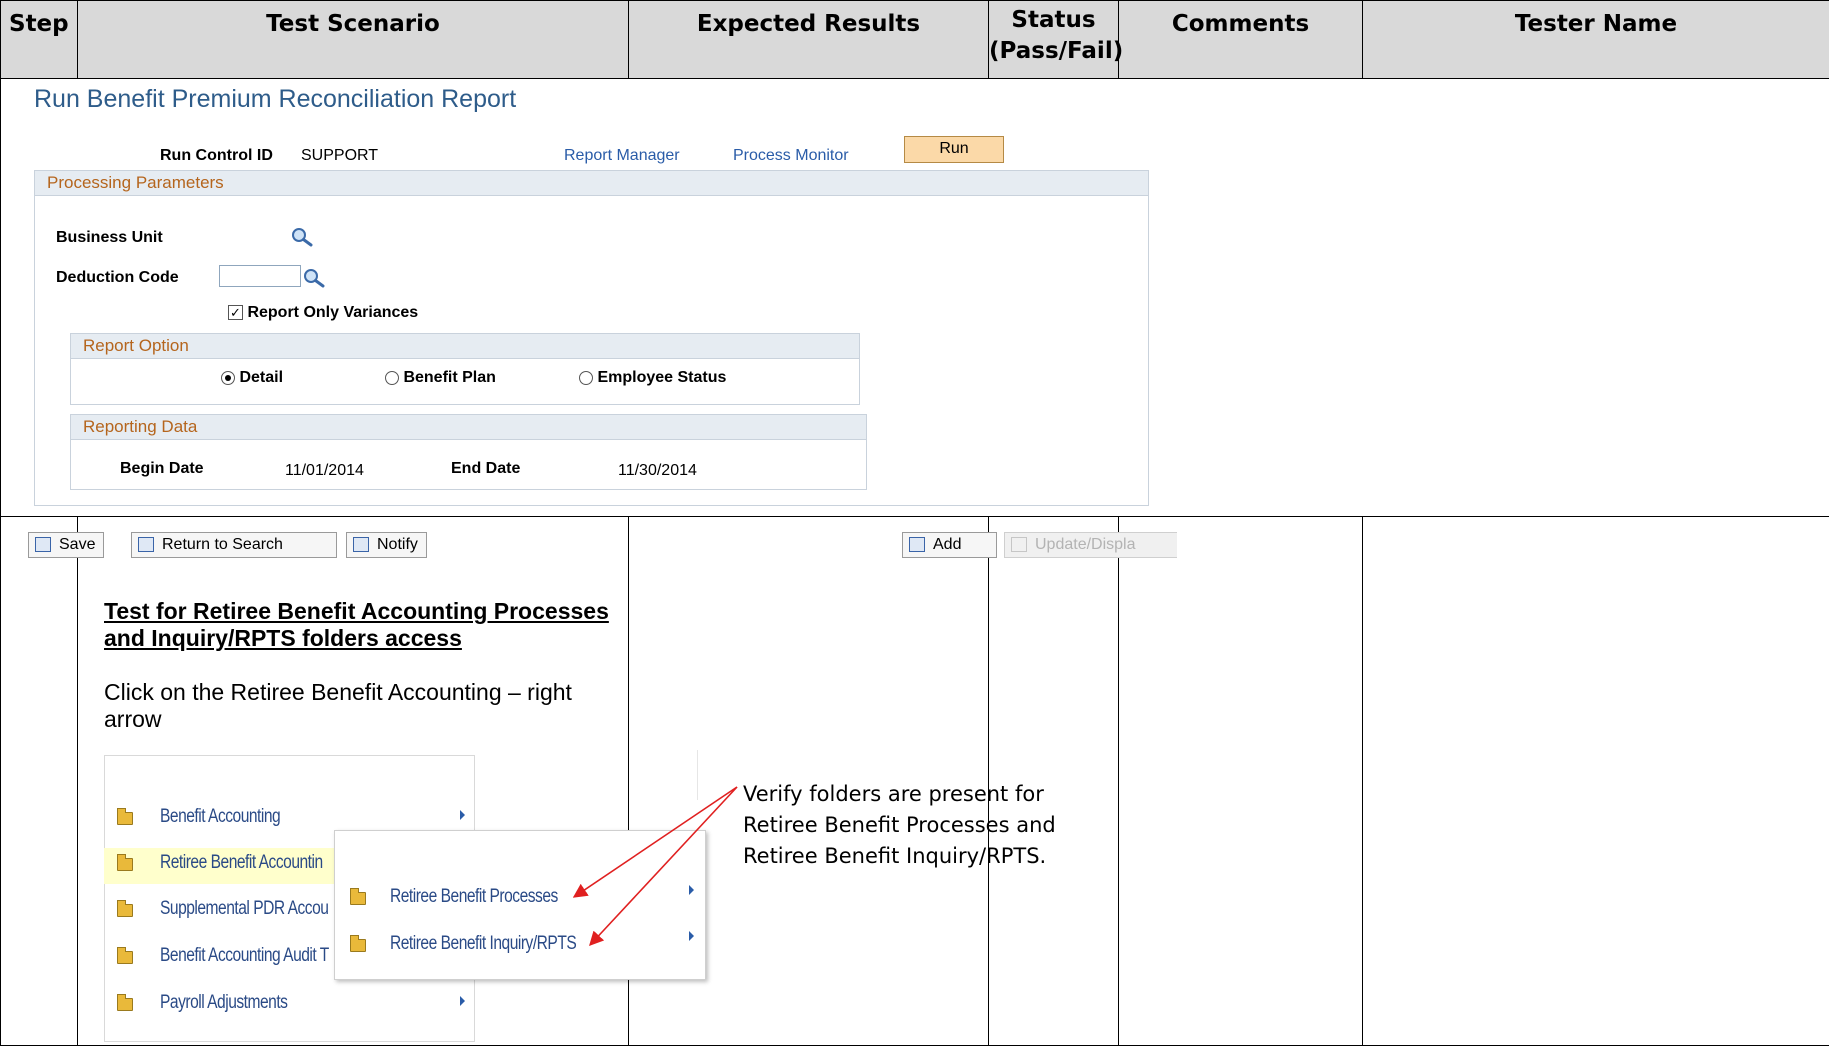  I want to click on arrow-to-processes, so click(655, 842).